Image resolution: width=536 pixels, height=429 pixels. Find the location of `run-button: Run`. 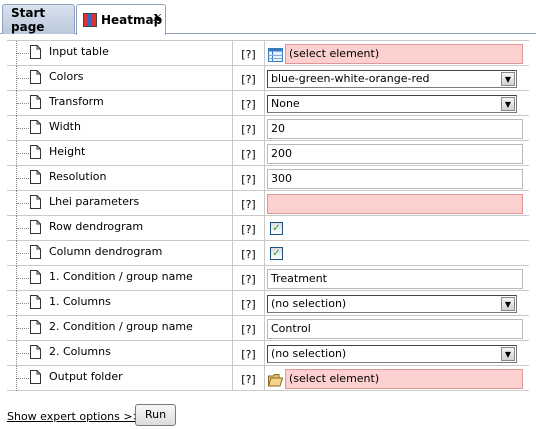

run-button: Run is located at coordinates (155, 415).